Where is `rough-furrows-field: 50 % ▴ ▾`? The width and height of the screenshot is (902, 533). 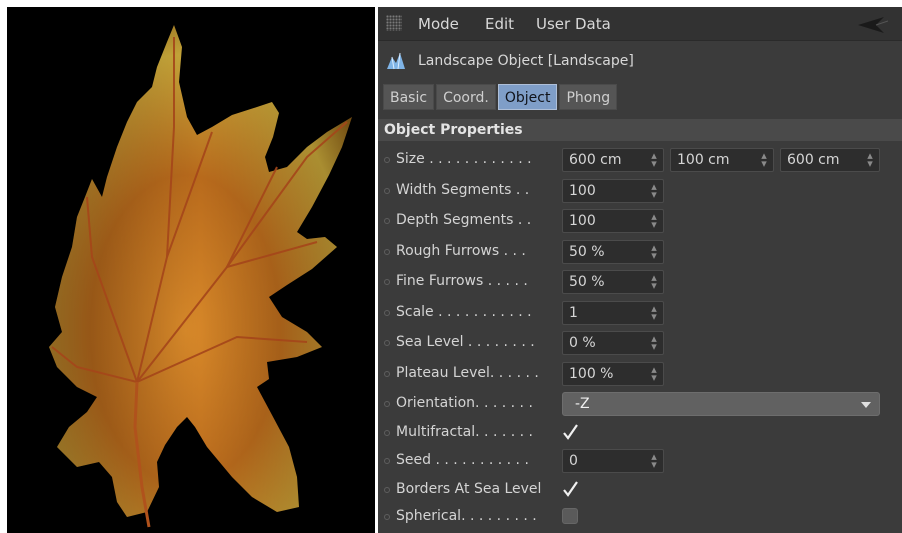
rough-furrows-field: 50 % ▴ ▾ is located at coordinates (613, 252).